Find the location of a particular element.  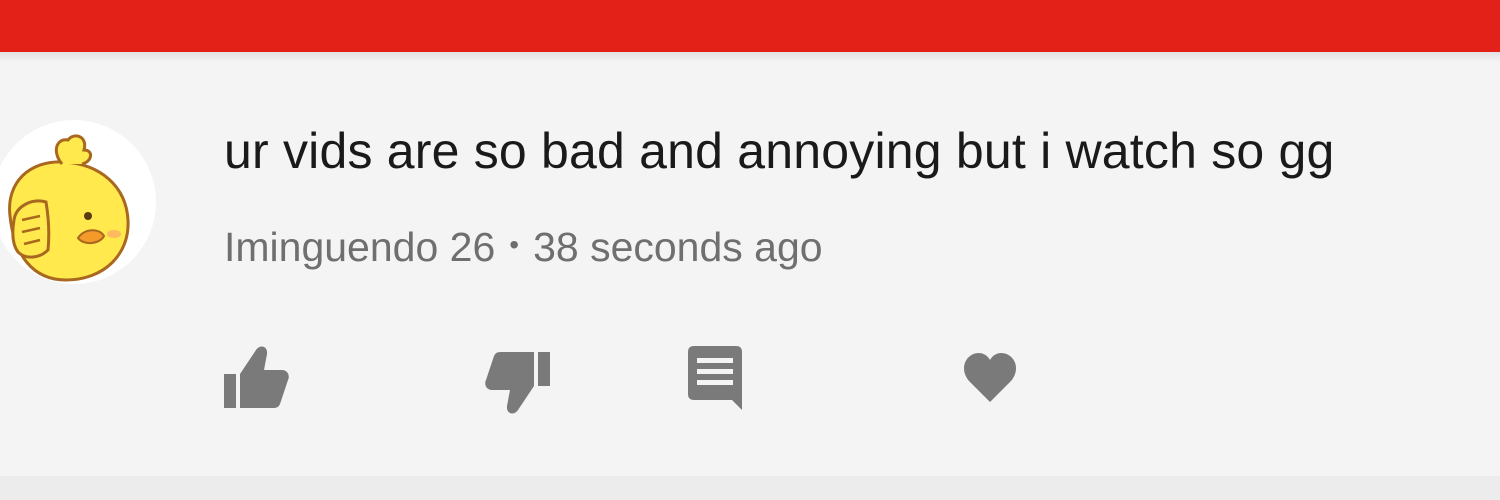

like-button is located at coordinates (257, 378).